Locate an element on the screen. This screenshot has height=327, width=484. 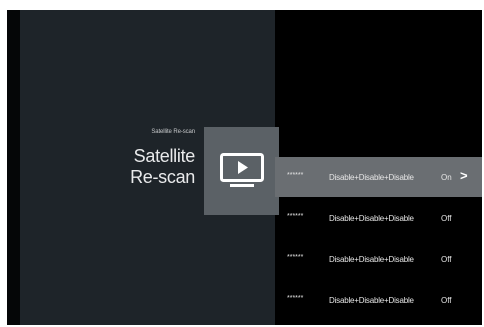
category-tile is located at coordinates (241, 171).